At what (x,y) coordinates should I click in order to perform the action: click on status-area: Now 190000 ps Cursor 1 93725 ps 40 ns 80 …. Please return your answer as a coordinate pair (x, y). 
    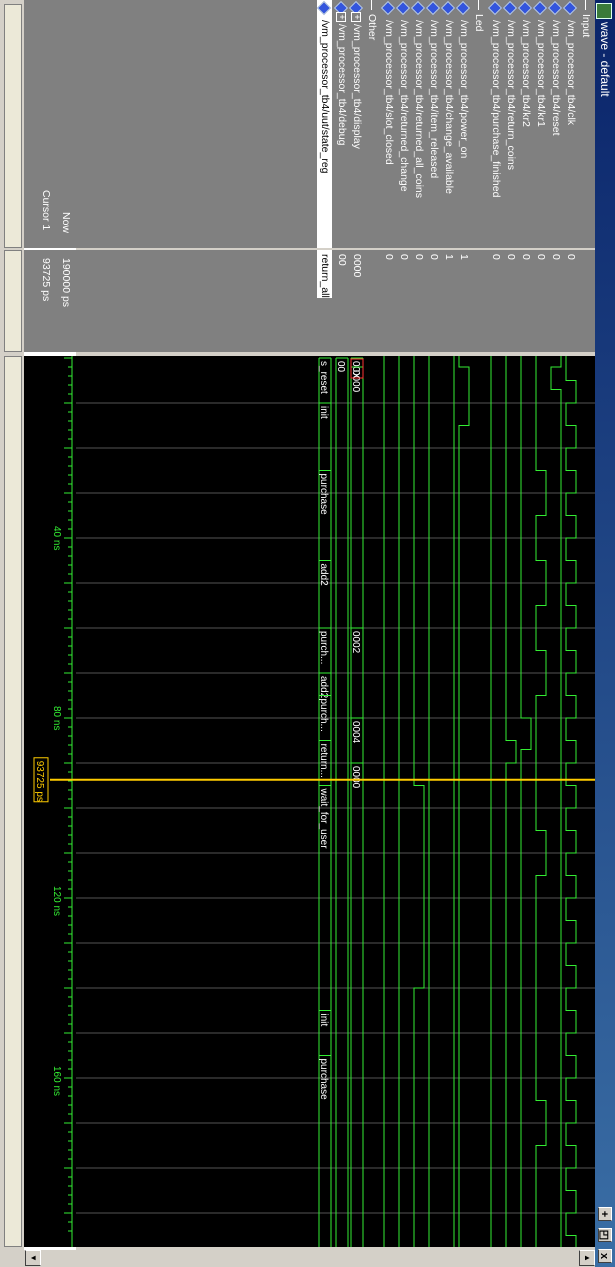
    Looking at the image, I should click on (50, 625).